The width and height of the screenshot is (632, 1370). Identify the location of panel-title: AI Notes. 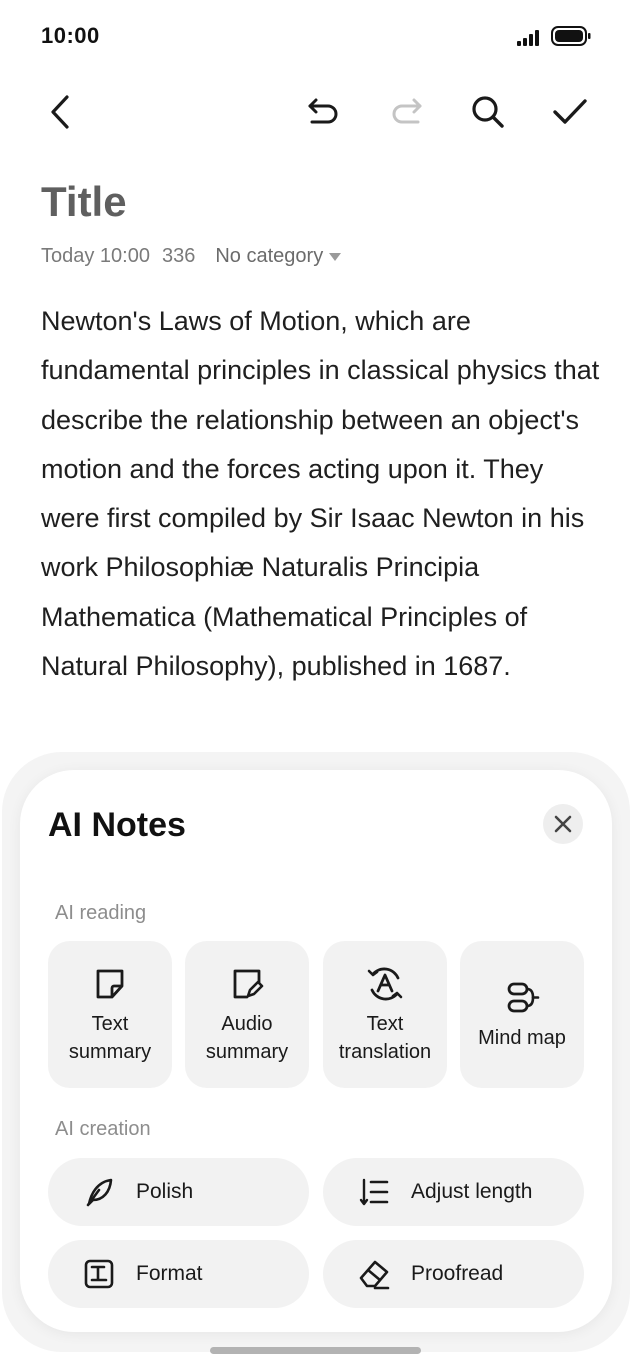
(117, 825).